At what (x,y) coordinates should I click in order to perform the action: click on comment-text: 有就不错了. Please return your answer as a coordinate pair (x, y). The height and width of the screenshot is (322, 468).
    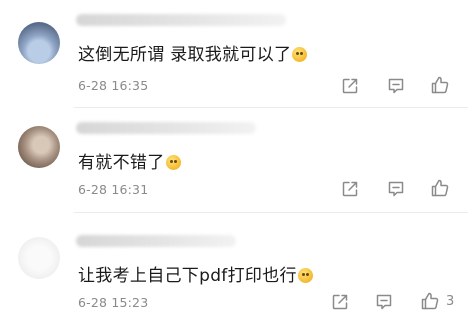
    Looking at the image, I should click on (129, 160).